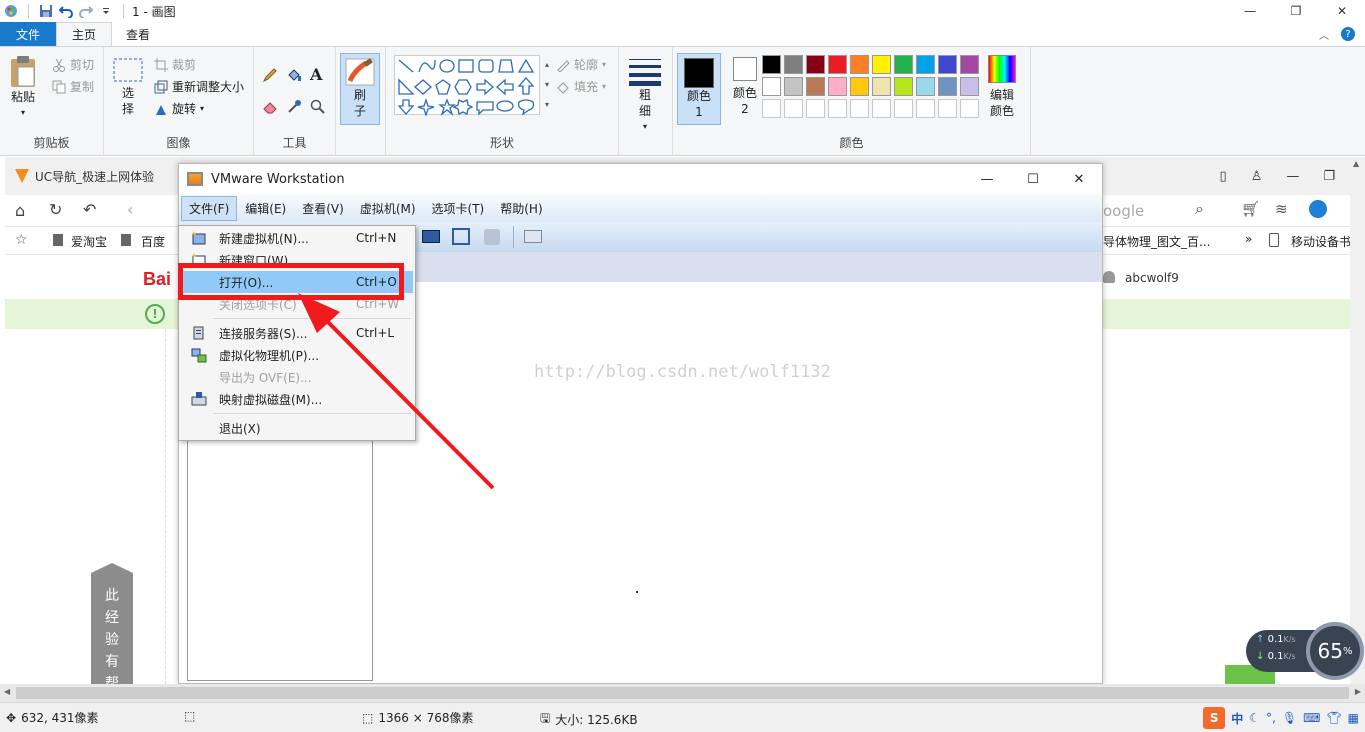  Describe the element at coordinates (581, 86) in the screenshot. I see `fill-button: 填充 ▾` at that location.